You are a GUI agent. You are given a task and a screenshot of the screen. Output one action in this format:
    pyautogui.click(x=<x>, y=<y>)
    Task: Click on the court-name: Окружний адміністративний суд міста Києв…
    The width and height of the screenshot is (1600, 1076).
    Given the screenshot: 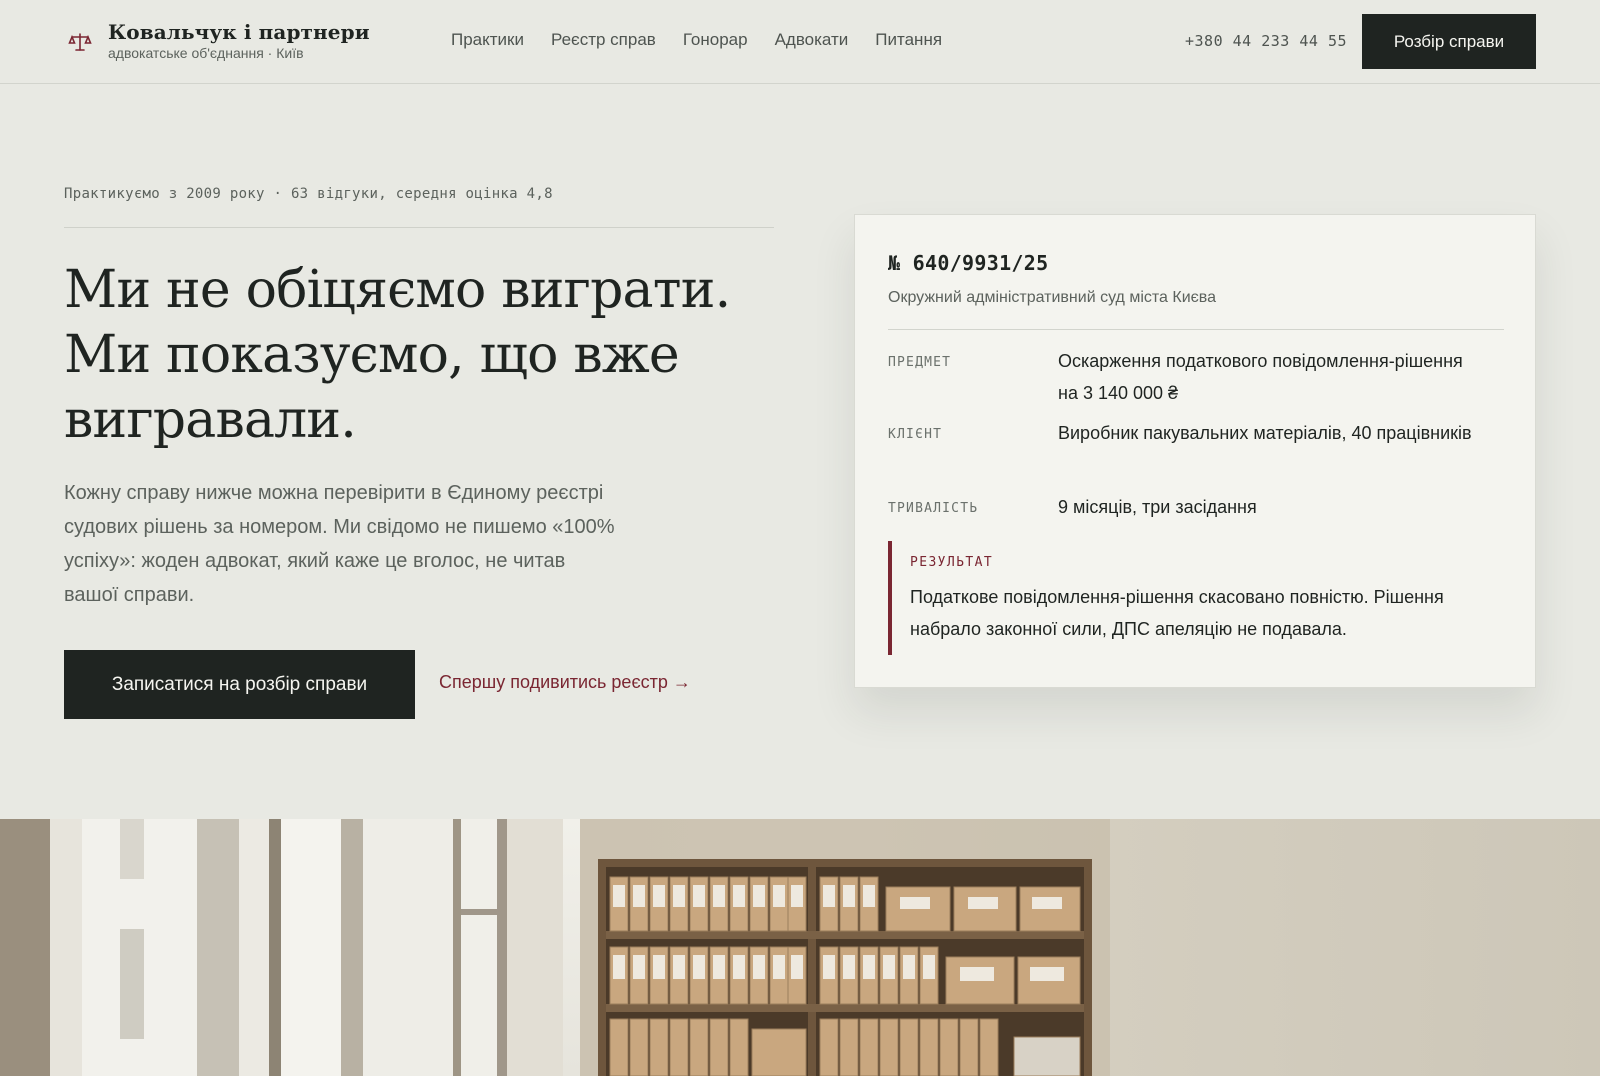 What is the action you would take?
    pyautogui.click(x=1052, y=297)
    